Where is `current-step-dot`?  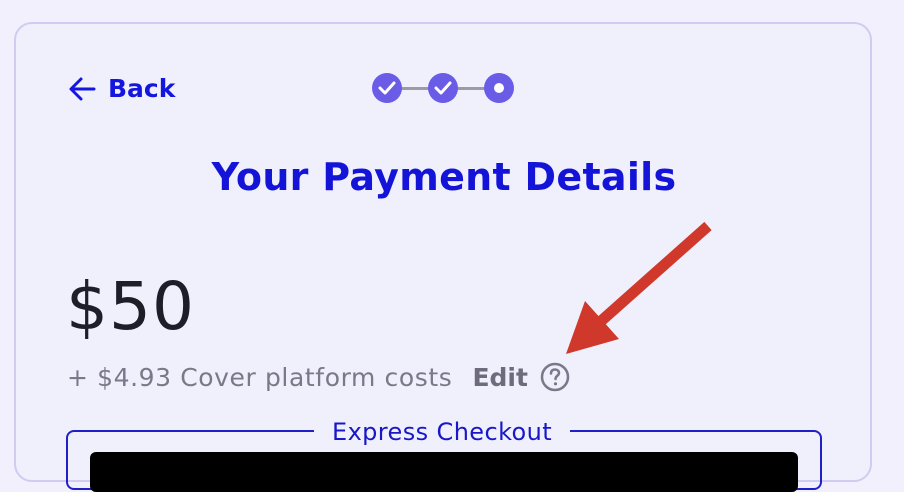 current-step-dot is located at coordinates (499, 88).